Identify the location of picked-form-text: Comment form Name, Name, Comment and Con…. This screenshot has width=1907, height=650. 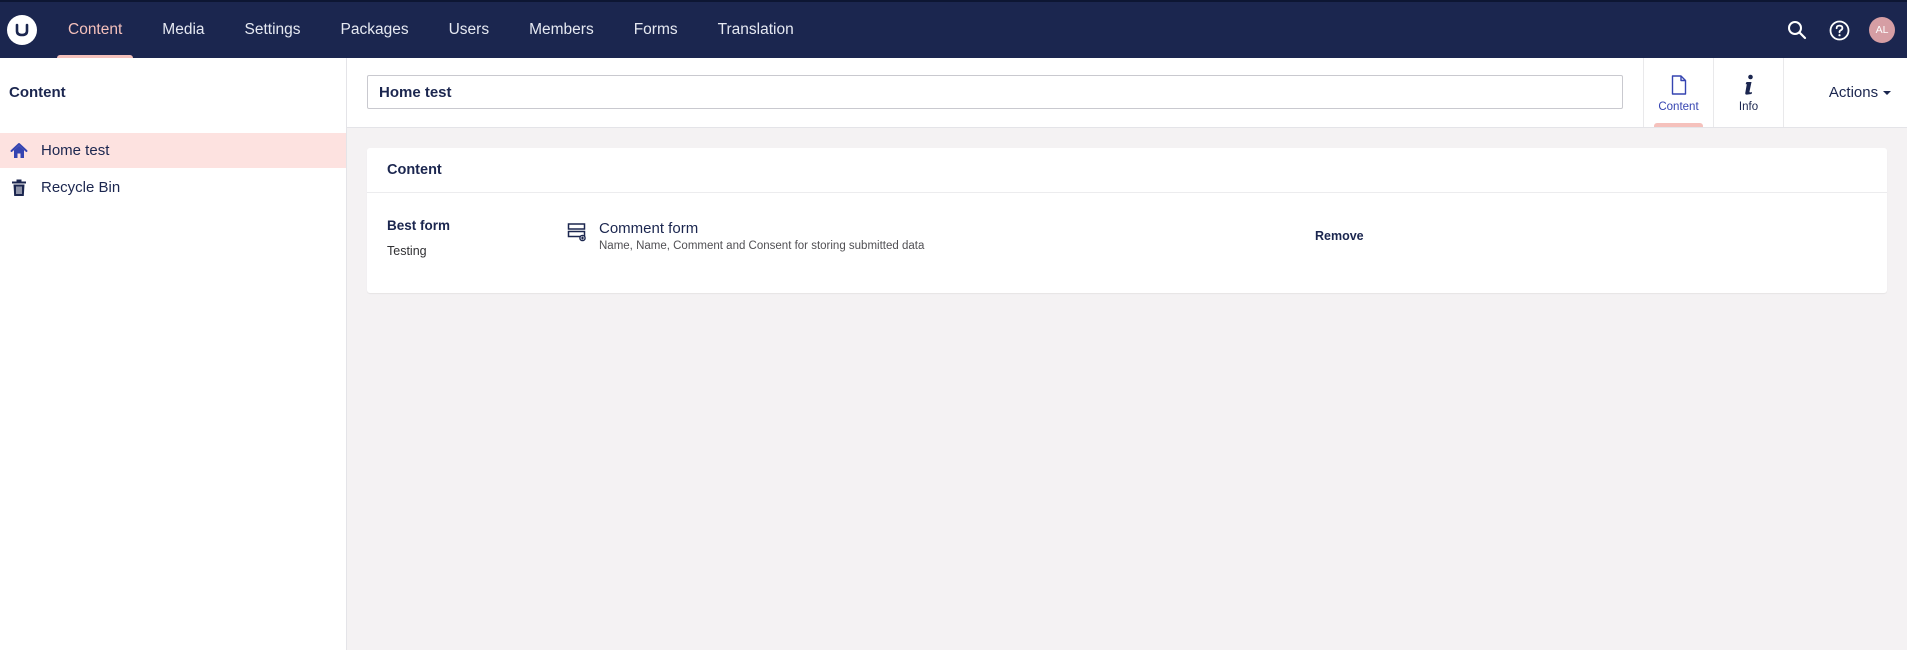
(761, 236).